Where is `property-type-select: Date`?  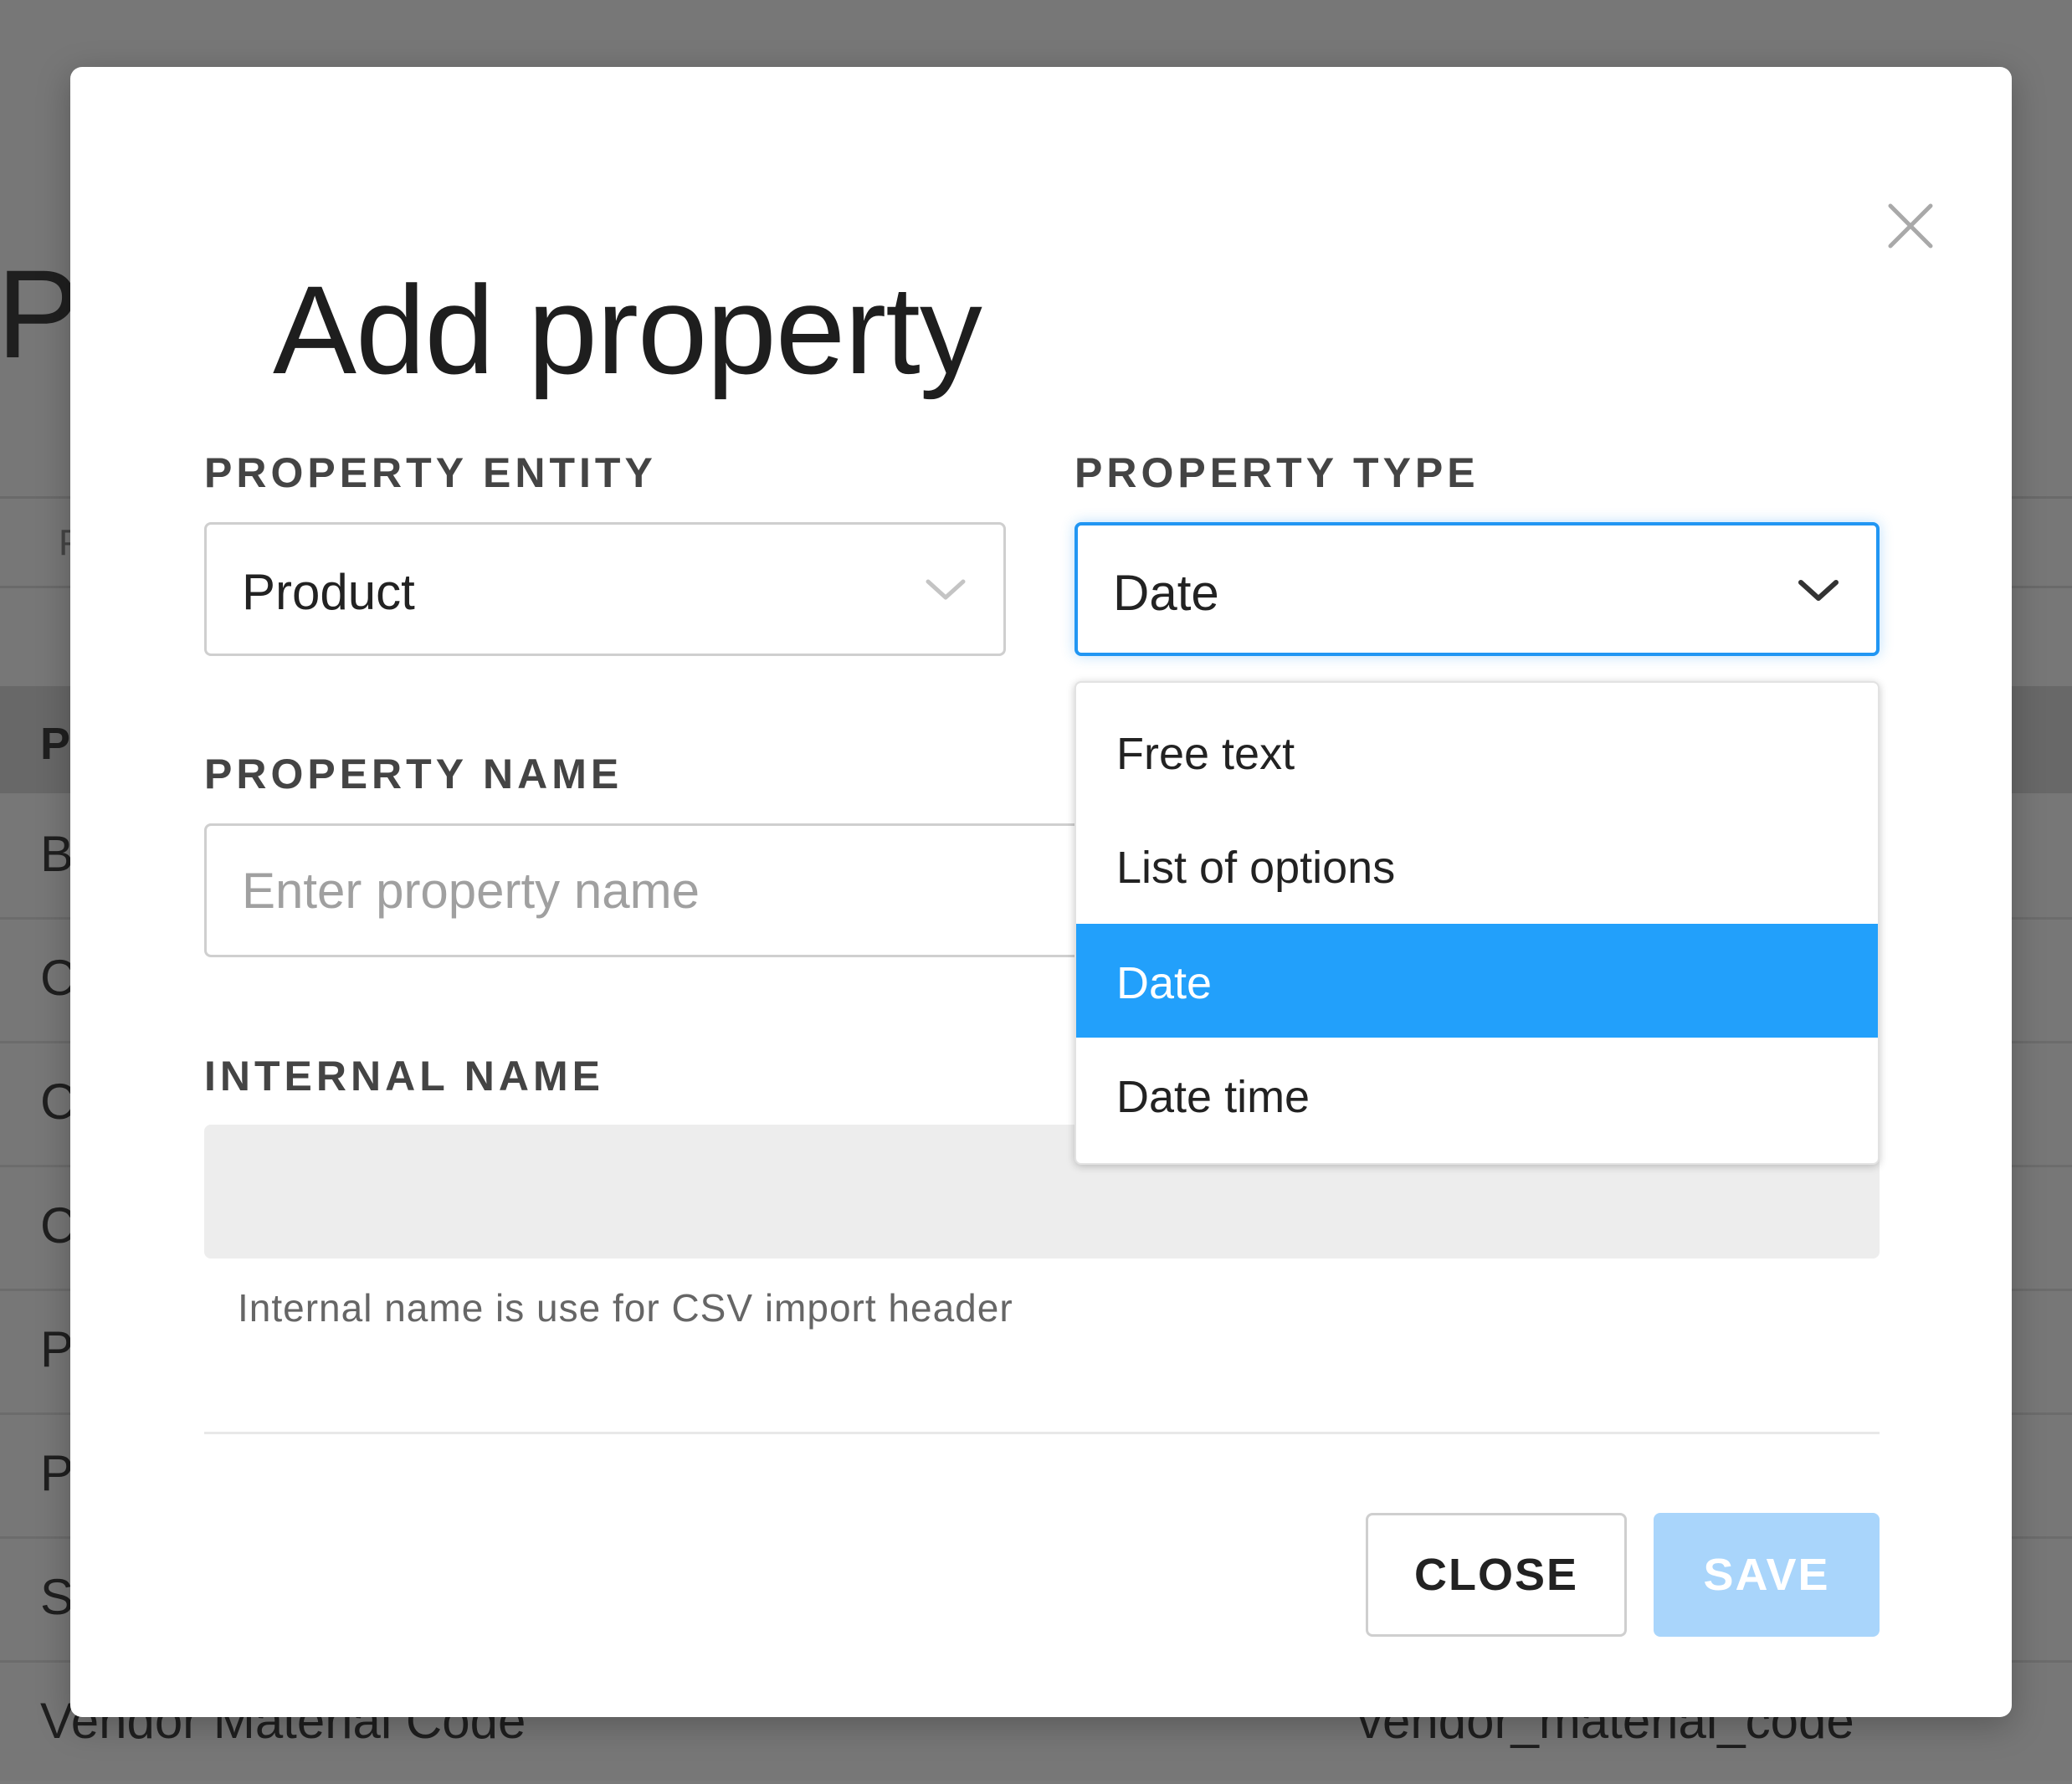 property-type-select: Date is located at coordinates (1477, 589).